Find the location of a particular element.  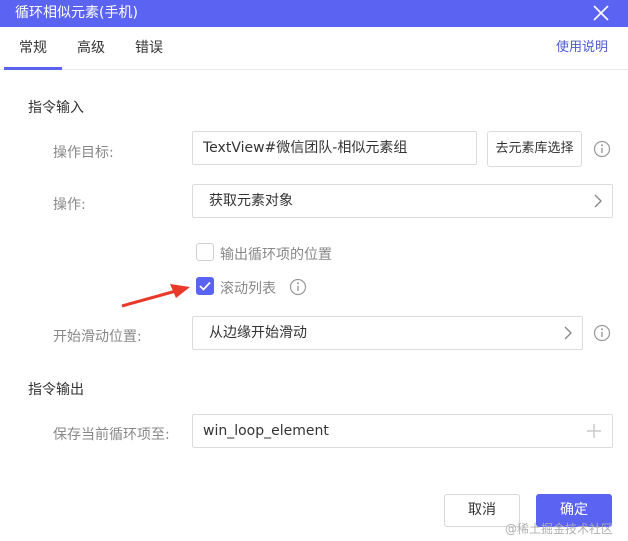

operation-select: 获取元素对象 is located at coordinates (402, 201).